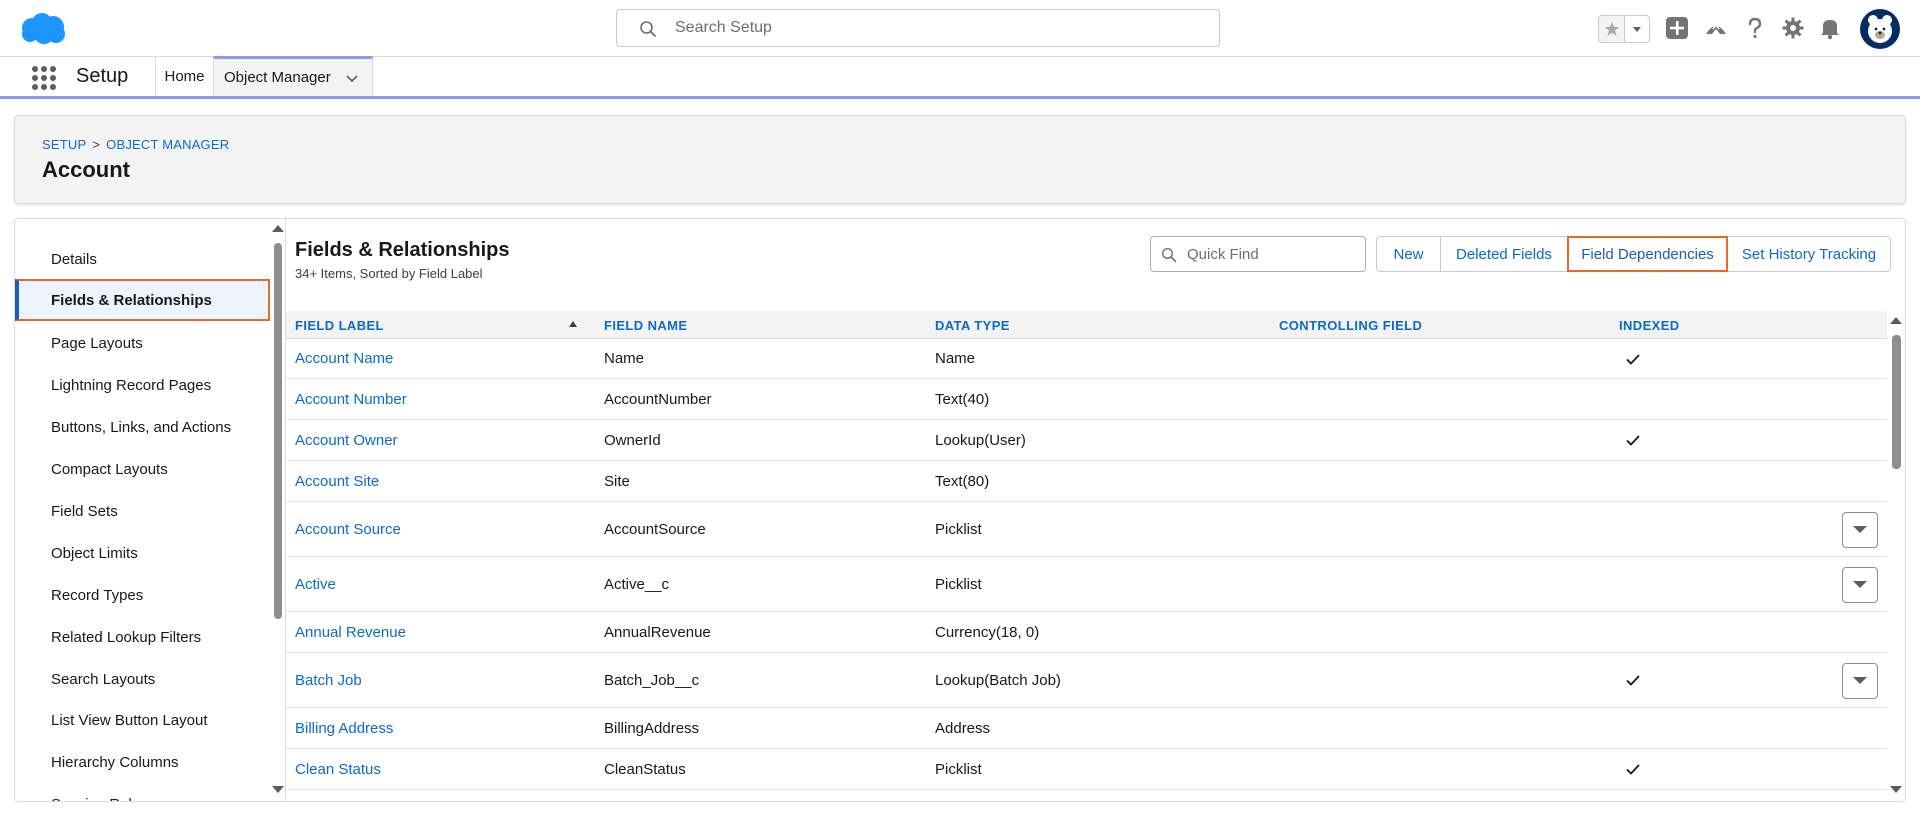 This screenshot has height=814, width=1920. I want to click on data-type-cell: Name, so click(955, 358).